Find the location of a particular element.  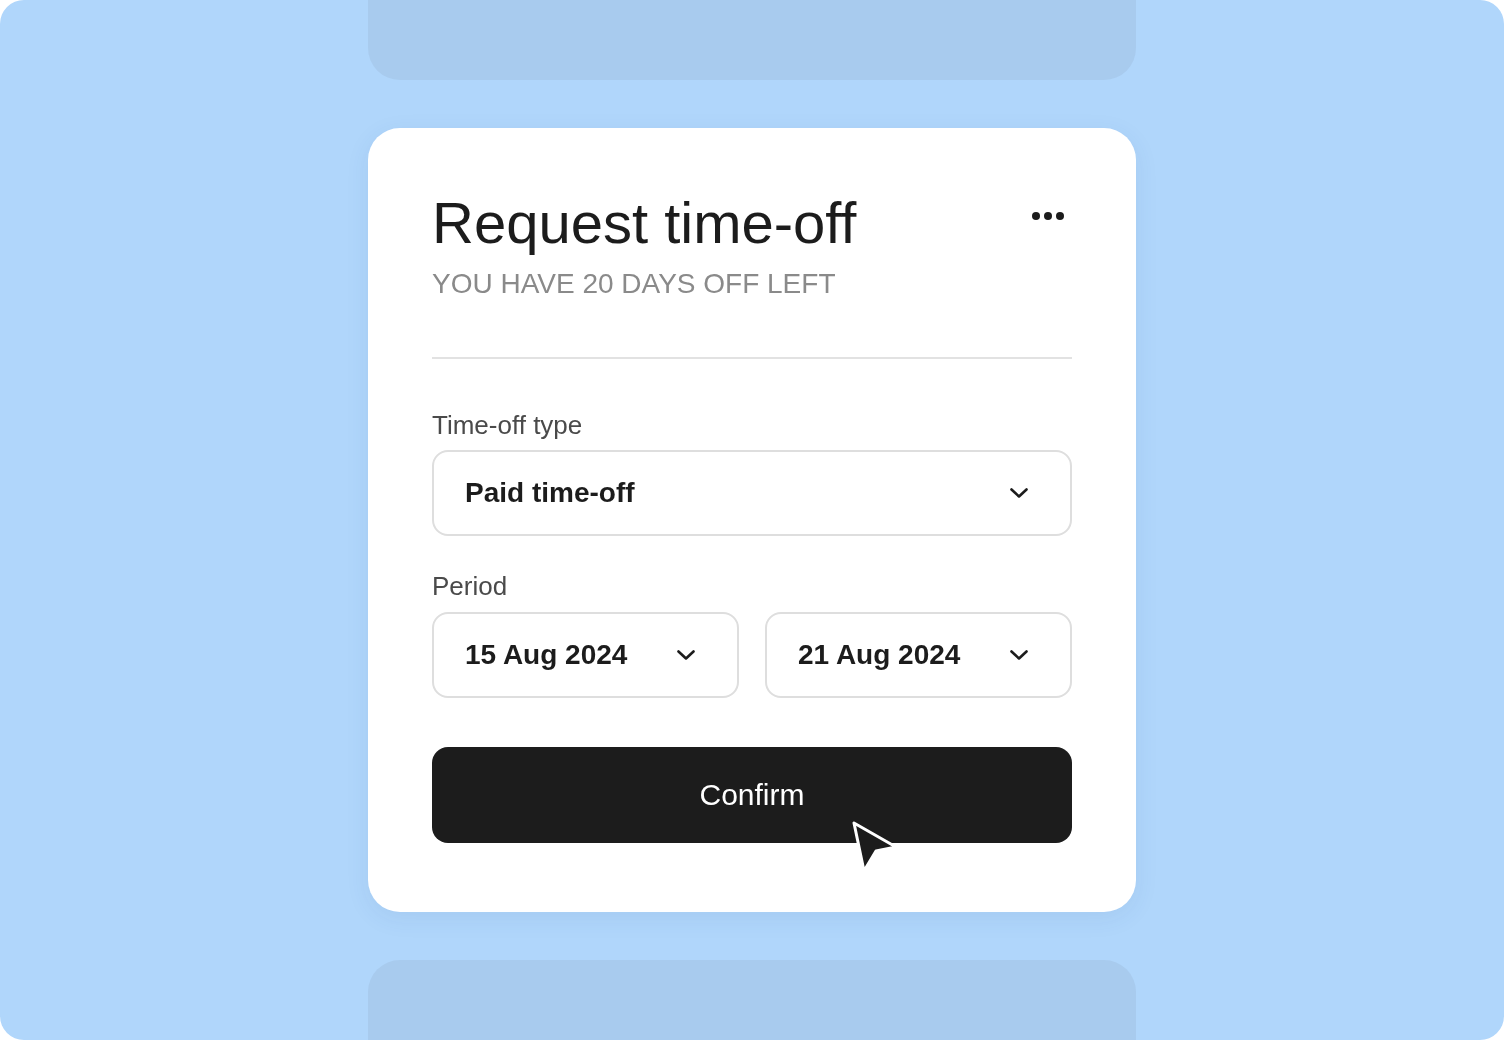

field-label: Period is located at coordinates (470, 586).